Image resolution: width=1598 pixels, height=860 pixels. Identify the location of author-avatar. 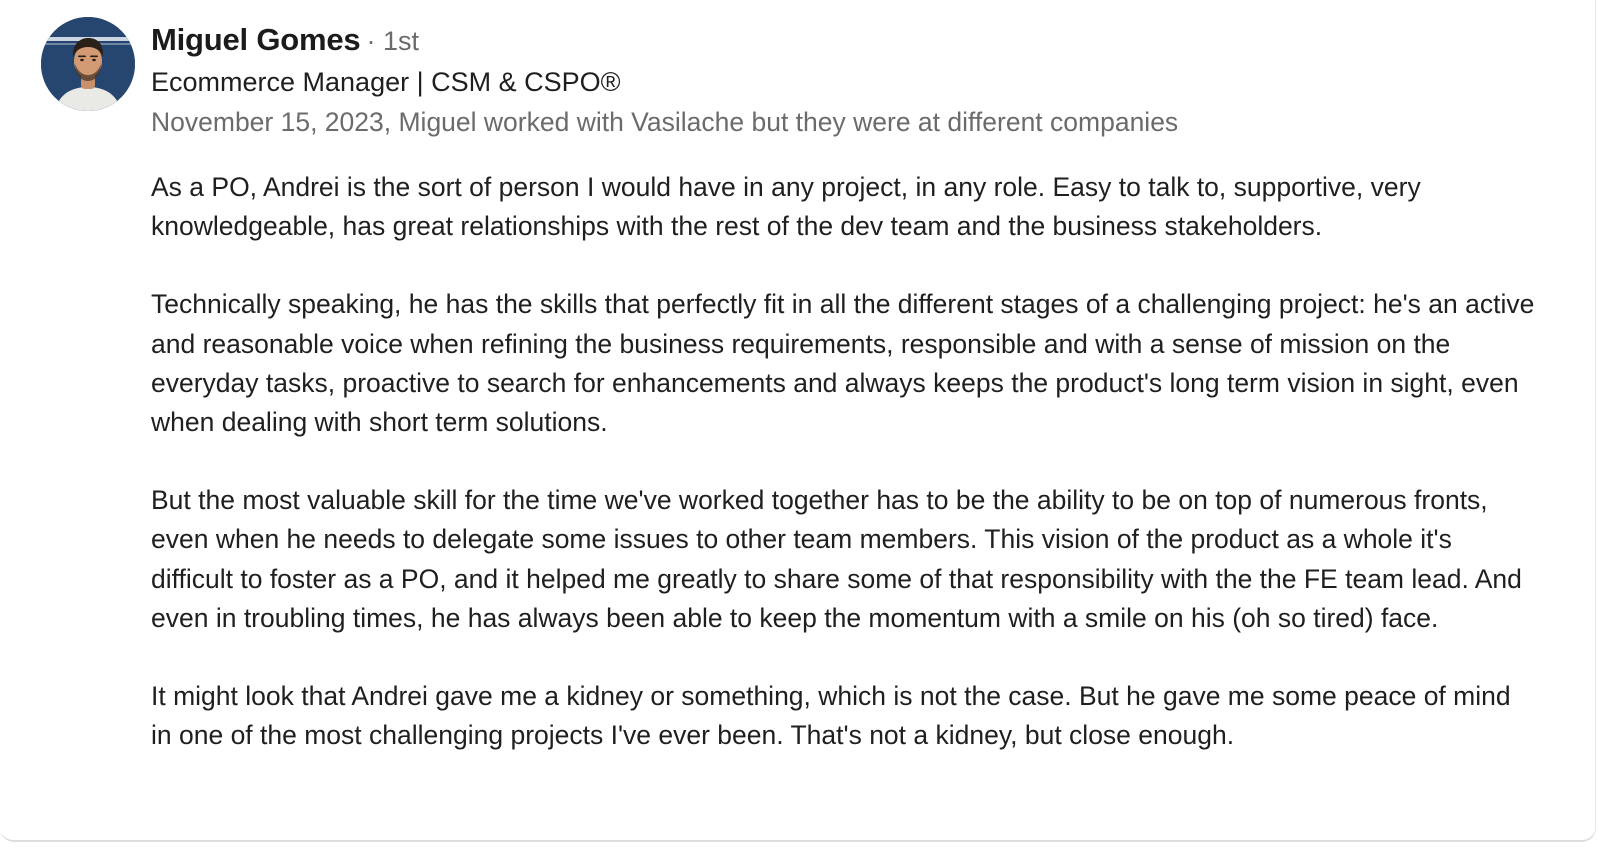
(88, 64).